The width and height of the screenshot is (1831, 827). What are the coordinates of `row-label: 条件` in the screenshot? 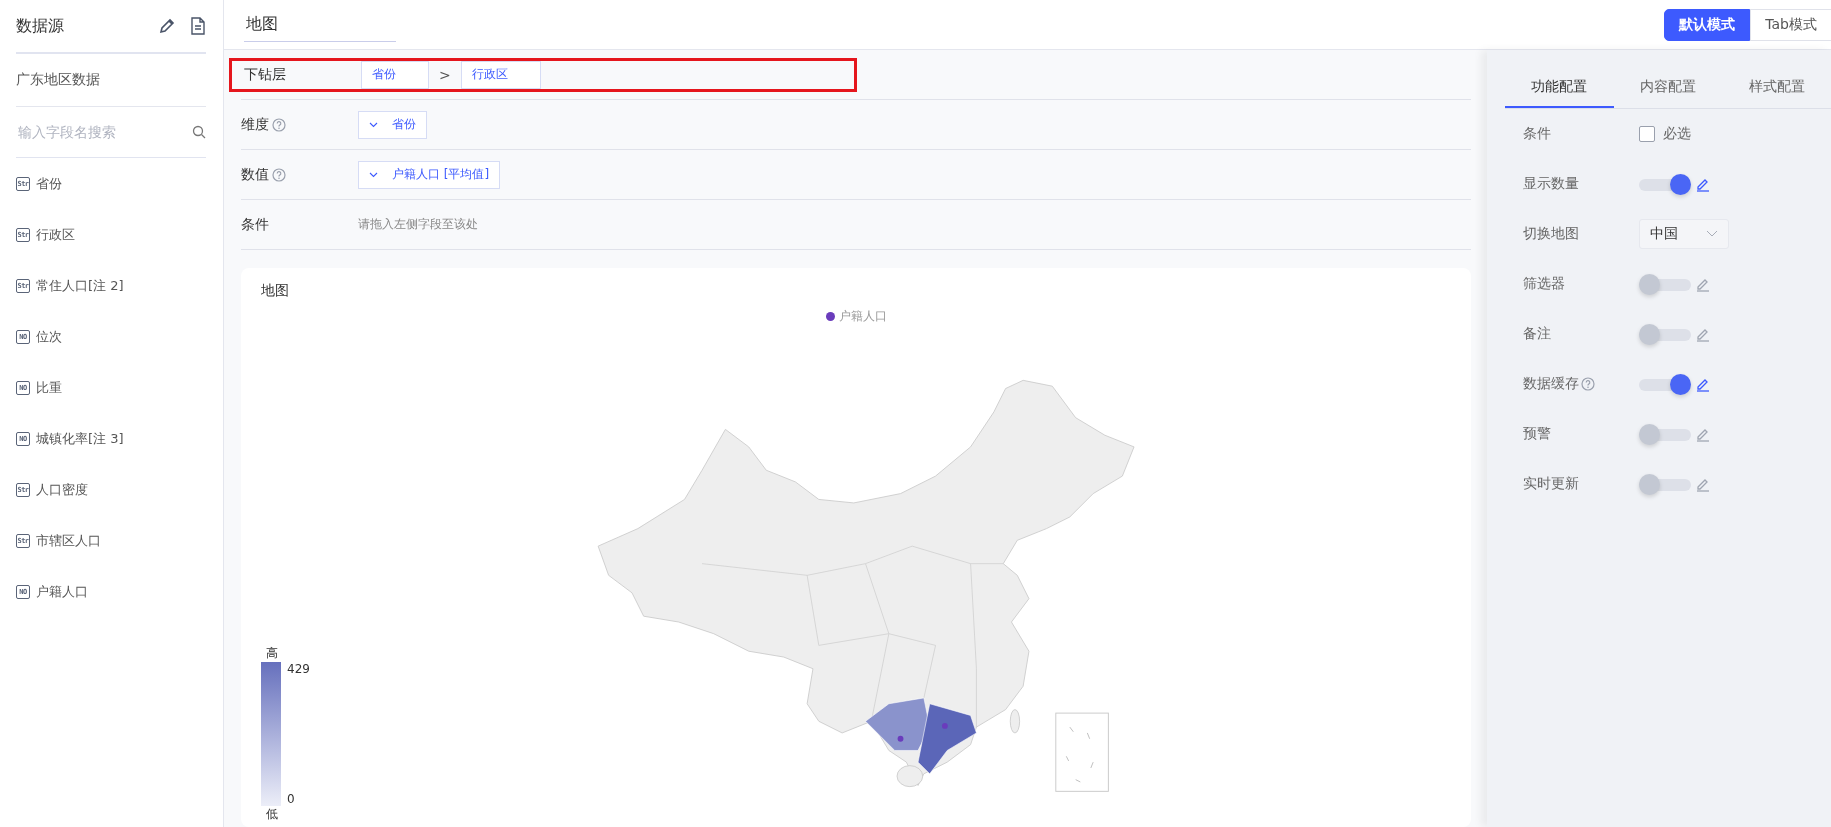 It's located at (255, 224).